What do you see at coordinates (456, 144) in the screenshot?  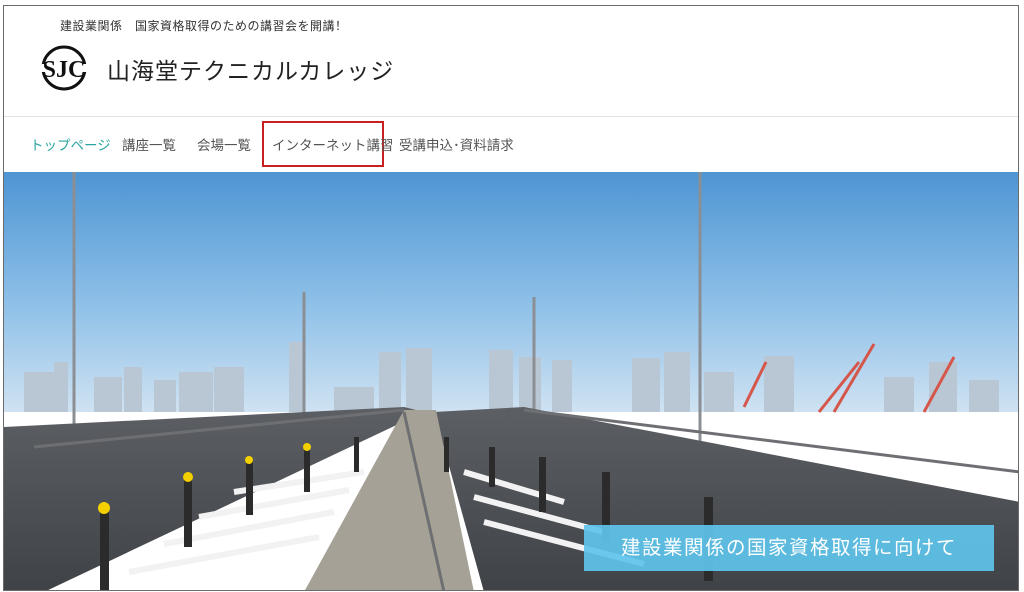 I see `nav-item-apply: 受講申込･資料請求` at bounding box center [456, 144].